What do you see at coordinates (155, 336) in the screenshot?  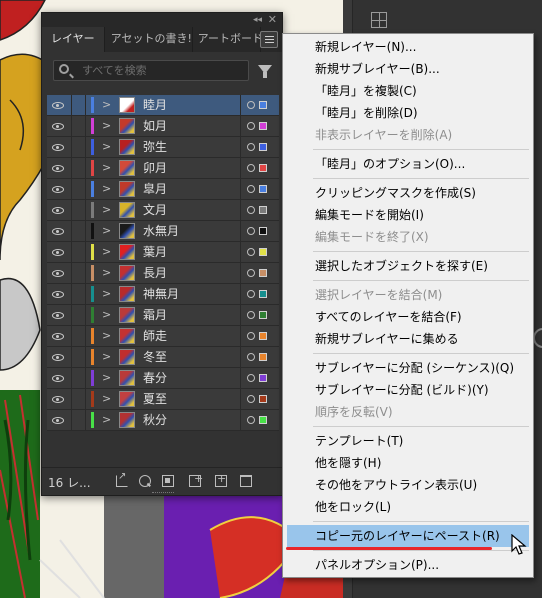 I see `layer-name: 師走` at bounding box center [155, 336].